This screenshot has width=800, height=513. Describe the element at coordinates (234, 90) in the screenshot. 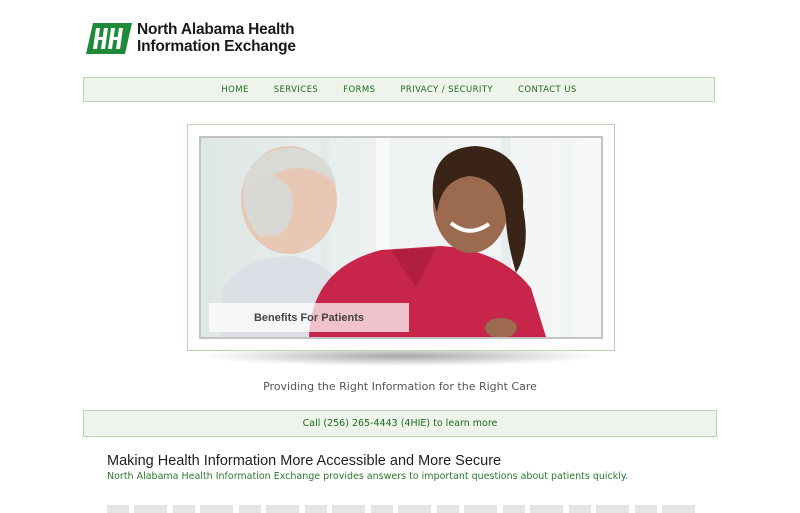

I see `nav-home: HOME` at that location.